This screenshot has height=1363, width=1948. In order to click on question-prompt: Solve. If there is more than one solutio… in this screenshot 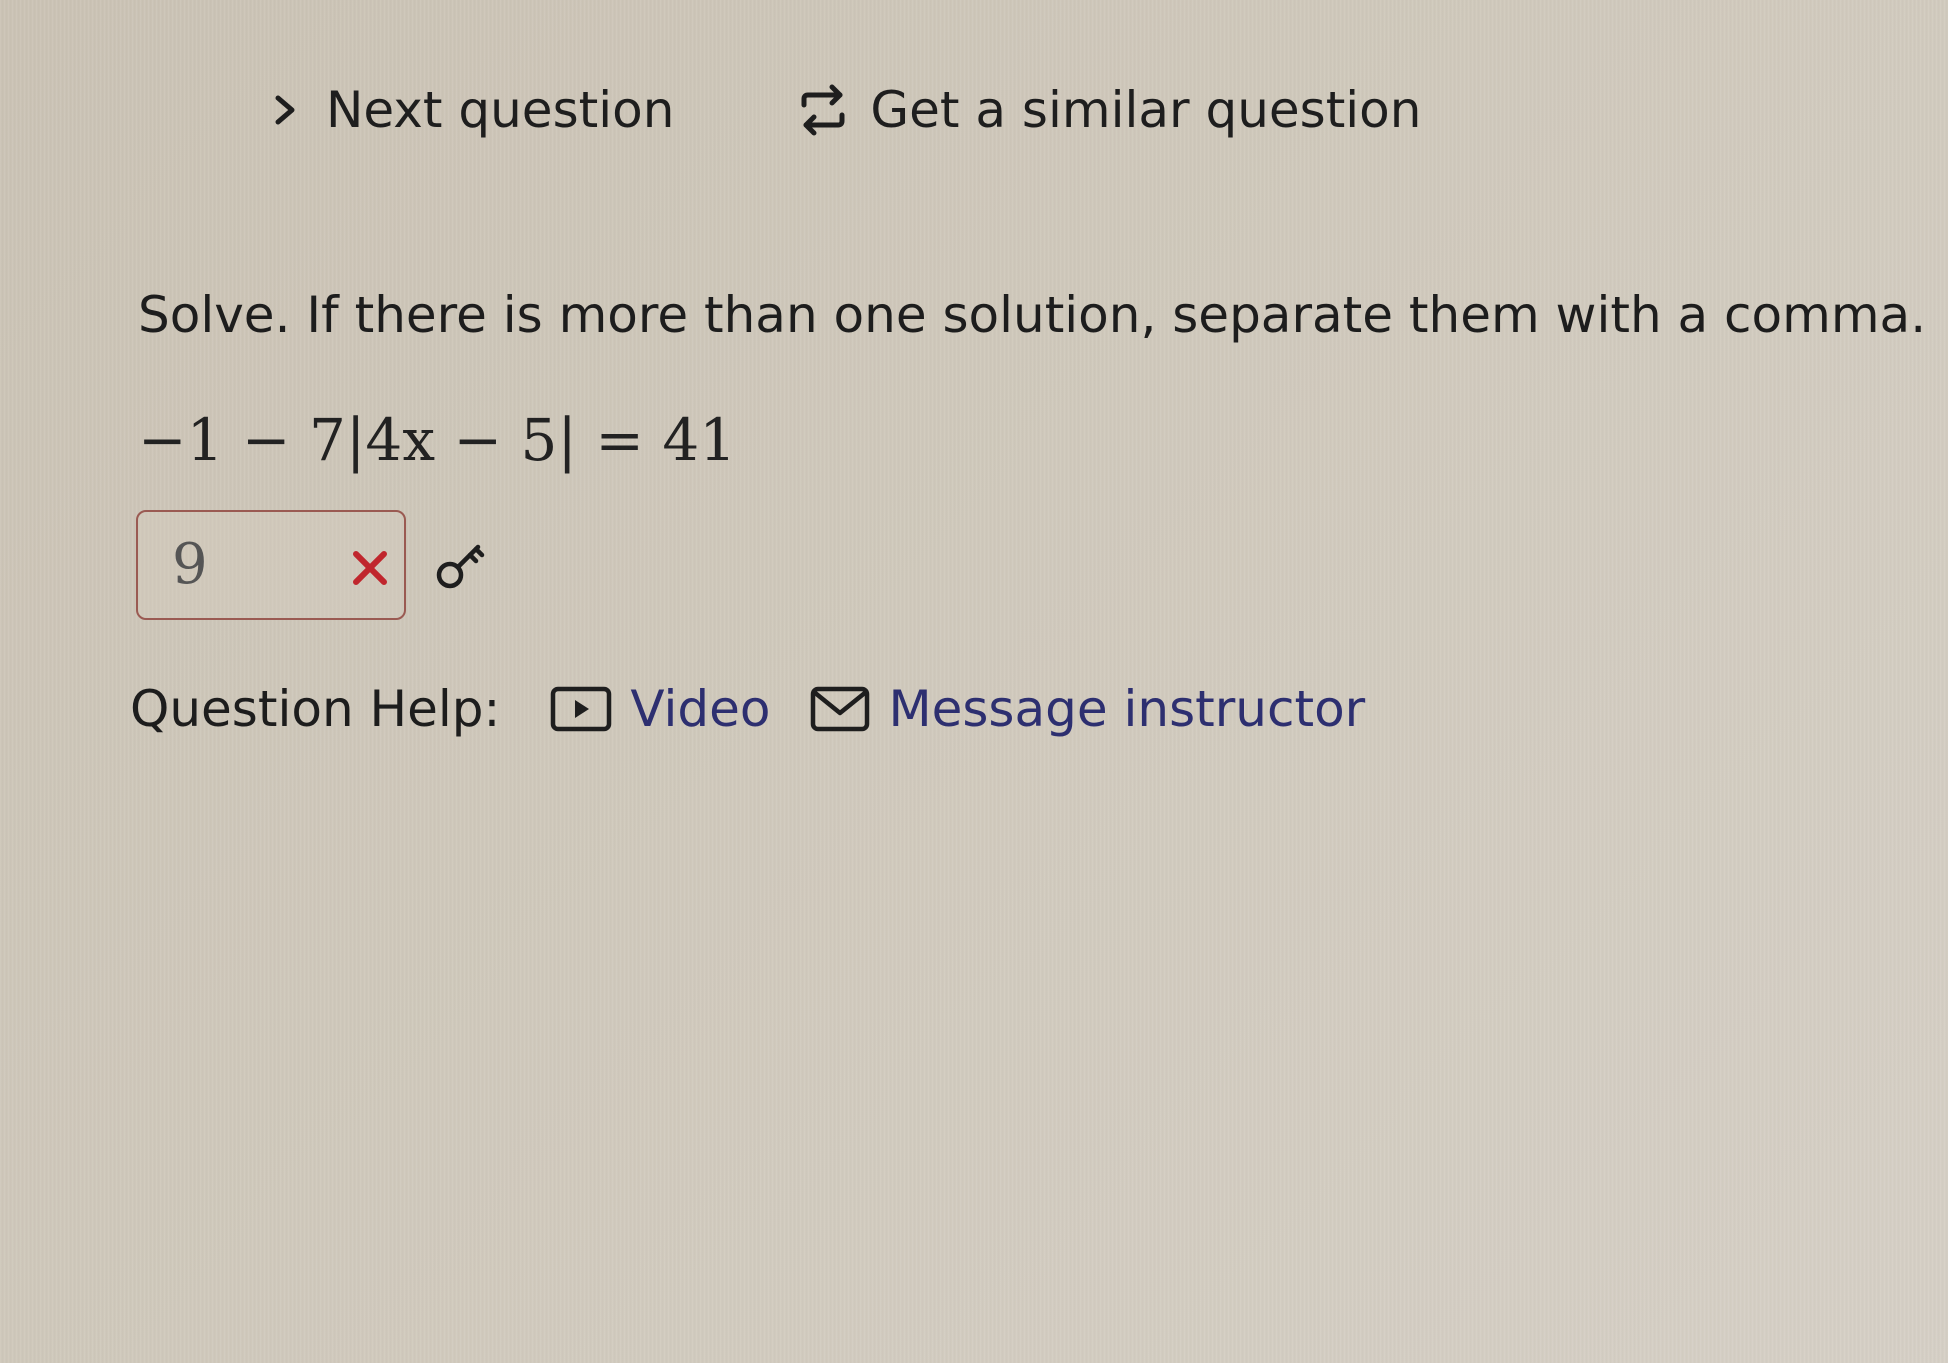, I will do `click(1032, 315)`.